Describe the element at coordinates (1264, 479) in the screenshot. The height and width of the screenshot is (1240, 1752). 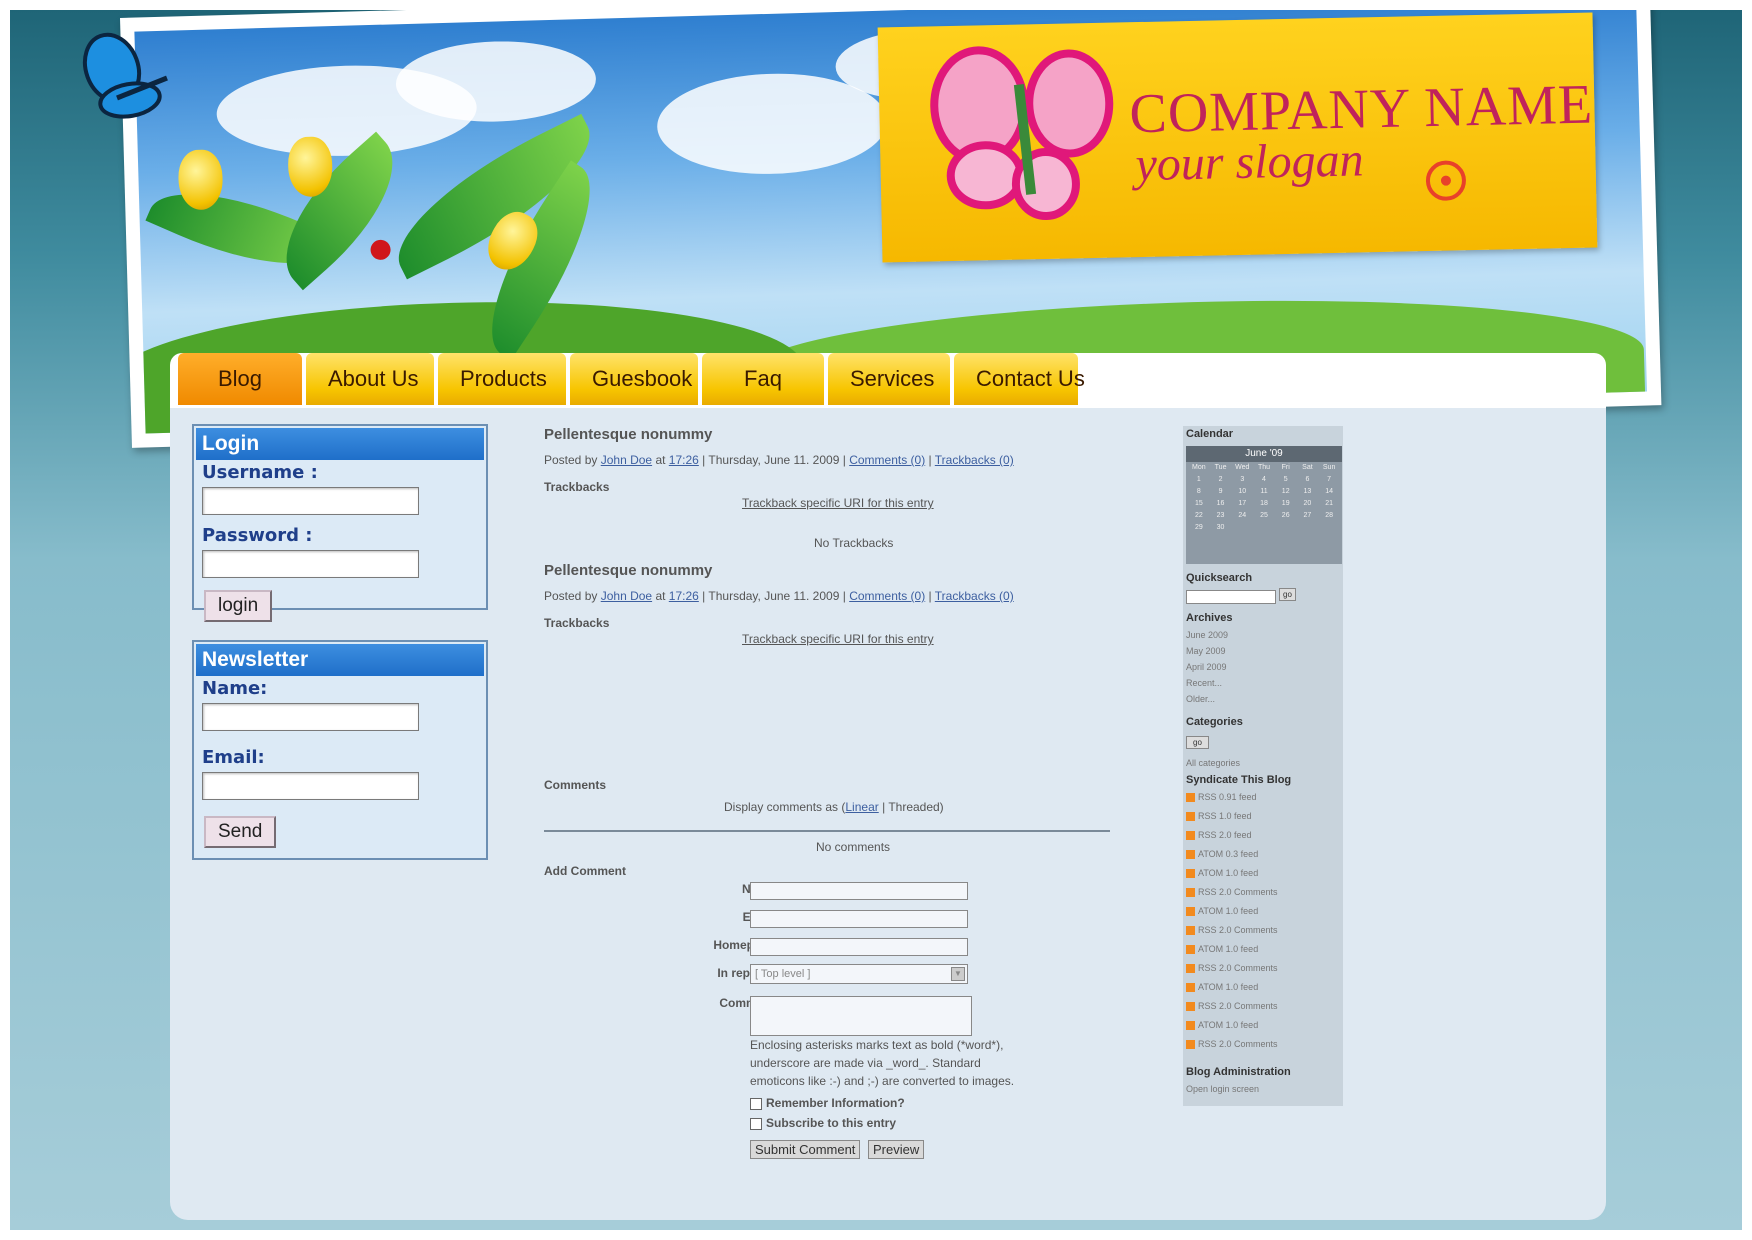
I see `calendar-date: 4` at that location.